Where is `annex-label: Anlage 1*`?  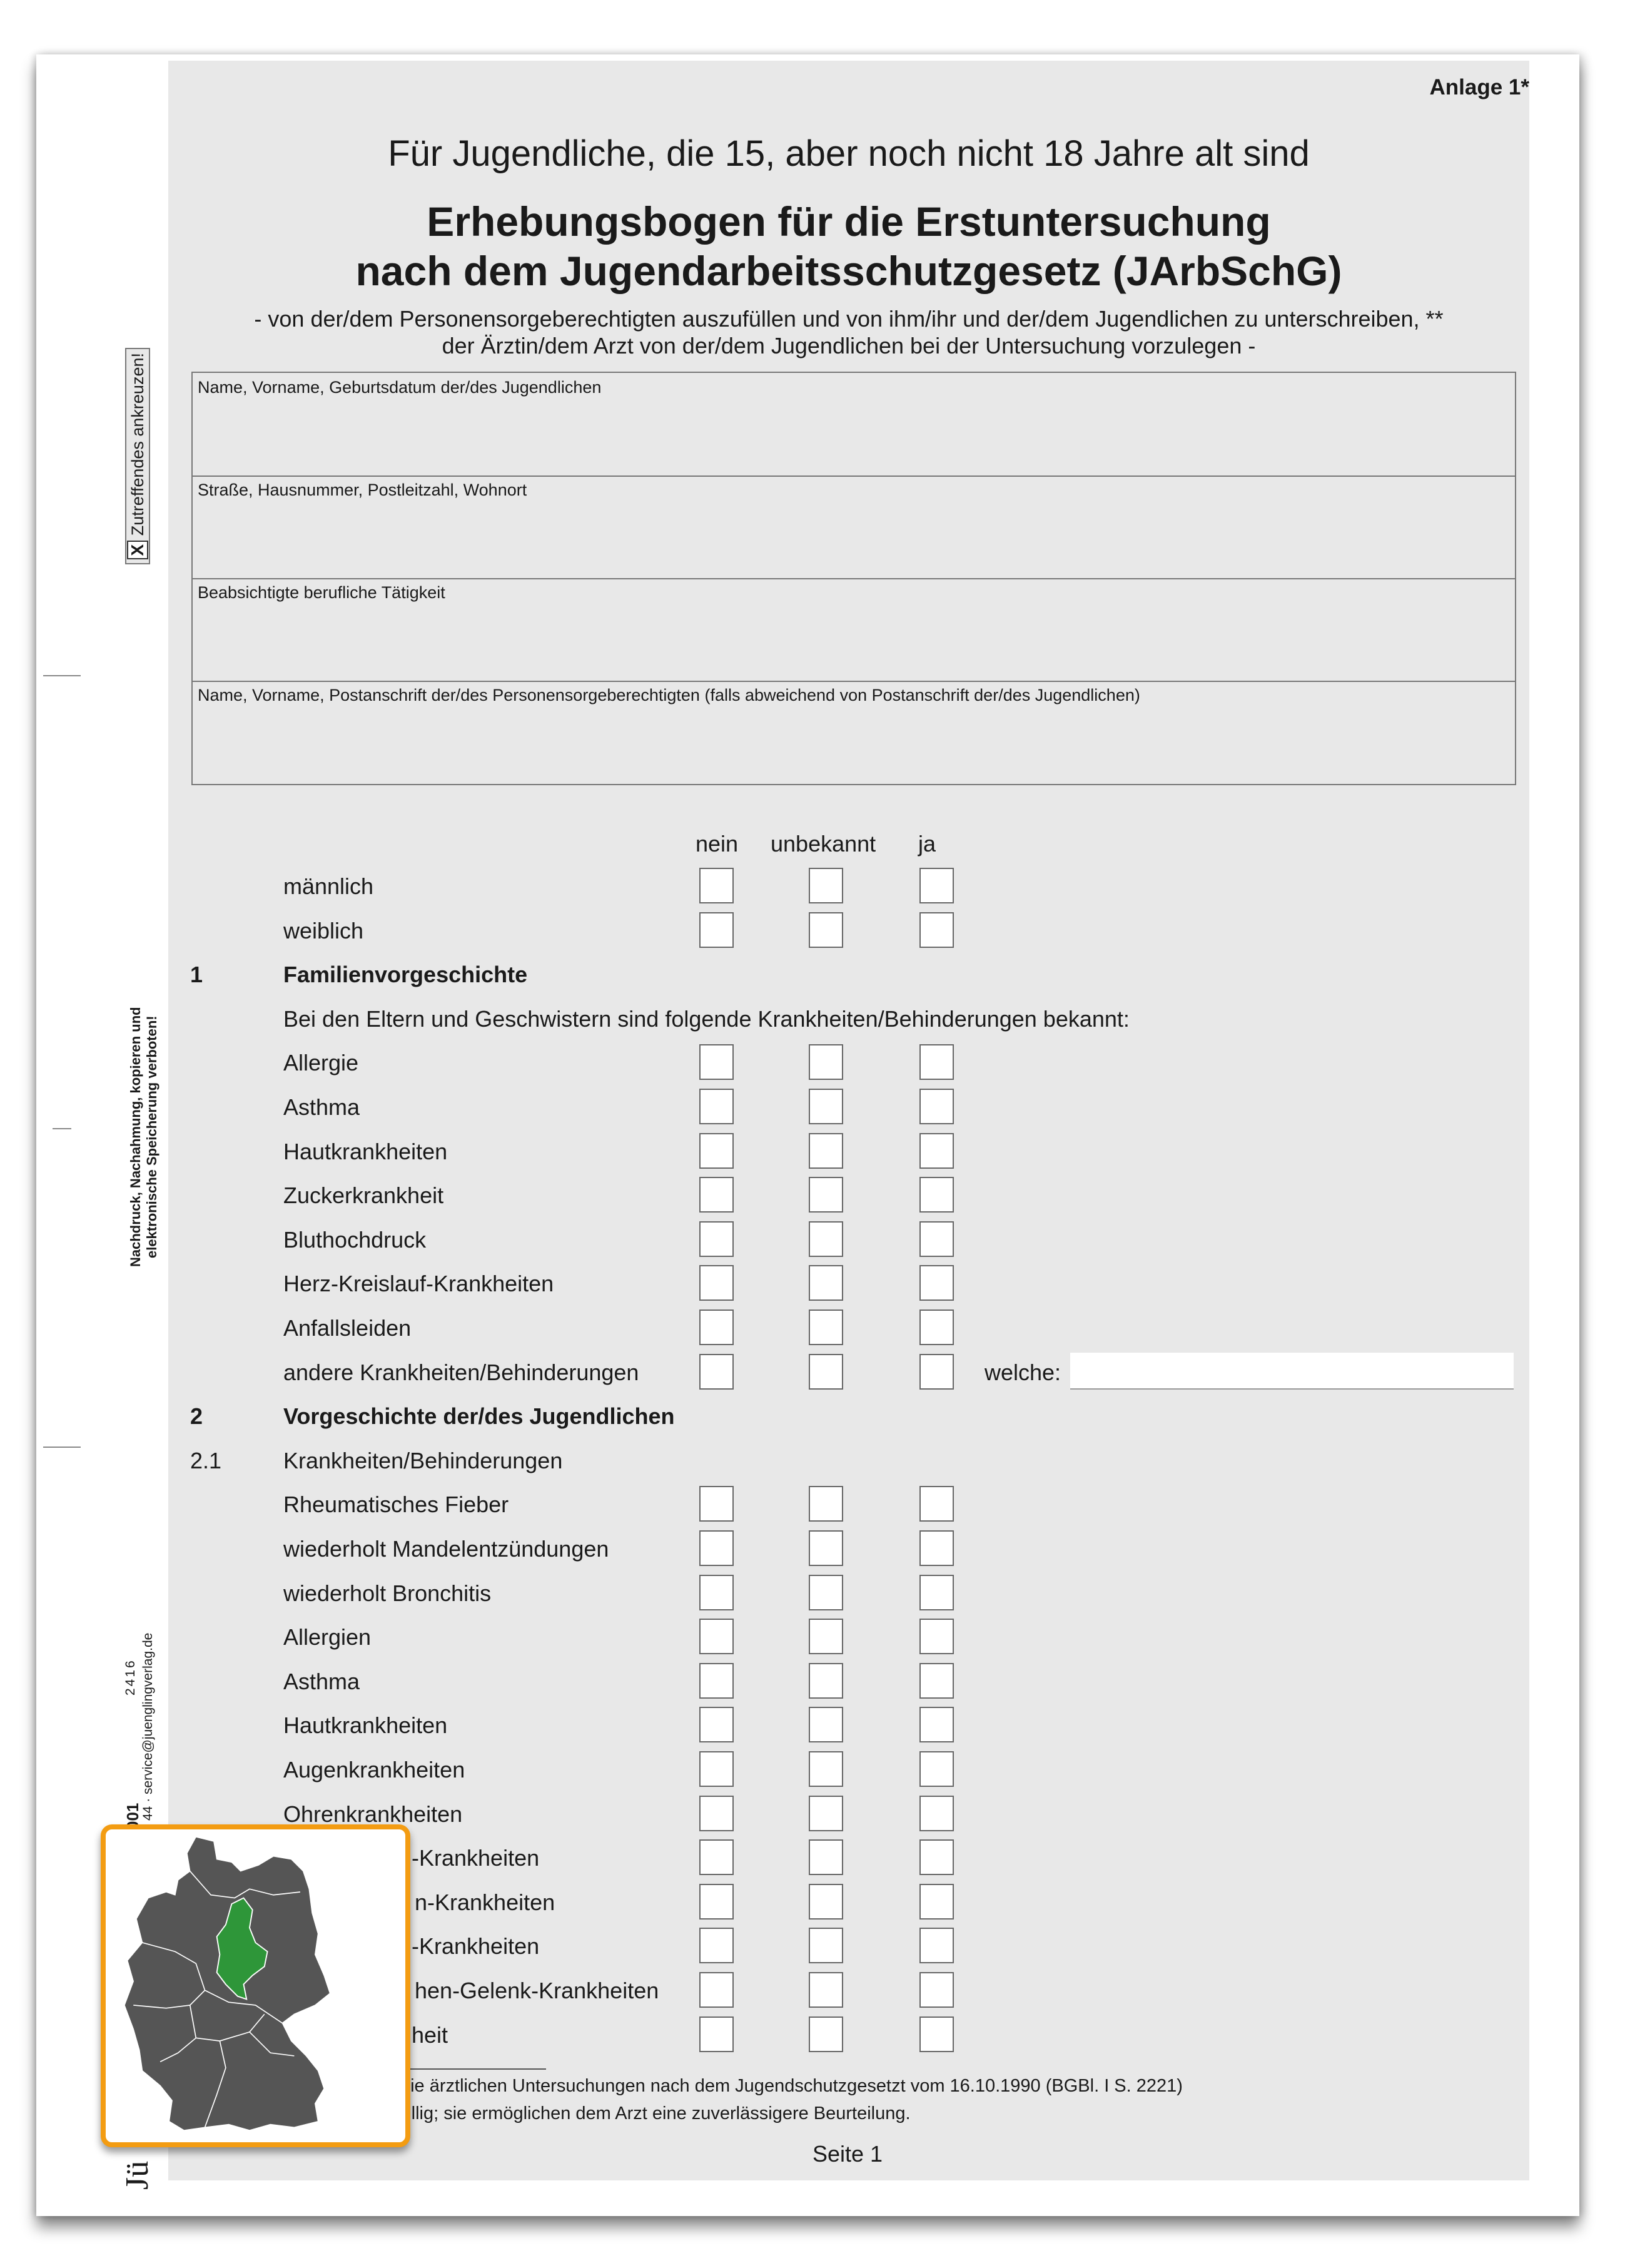
annex-label: Anlage 1* is located at coordinates (1479, 87).